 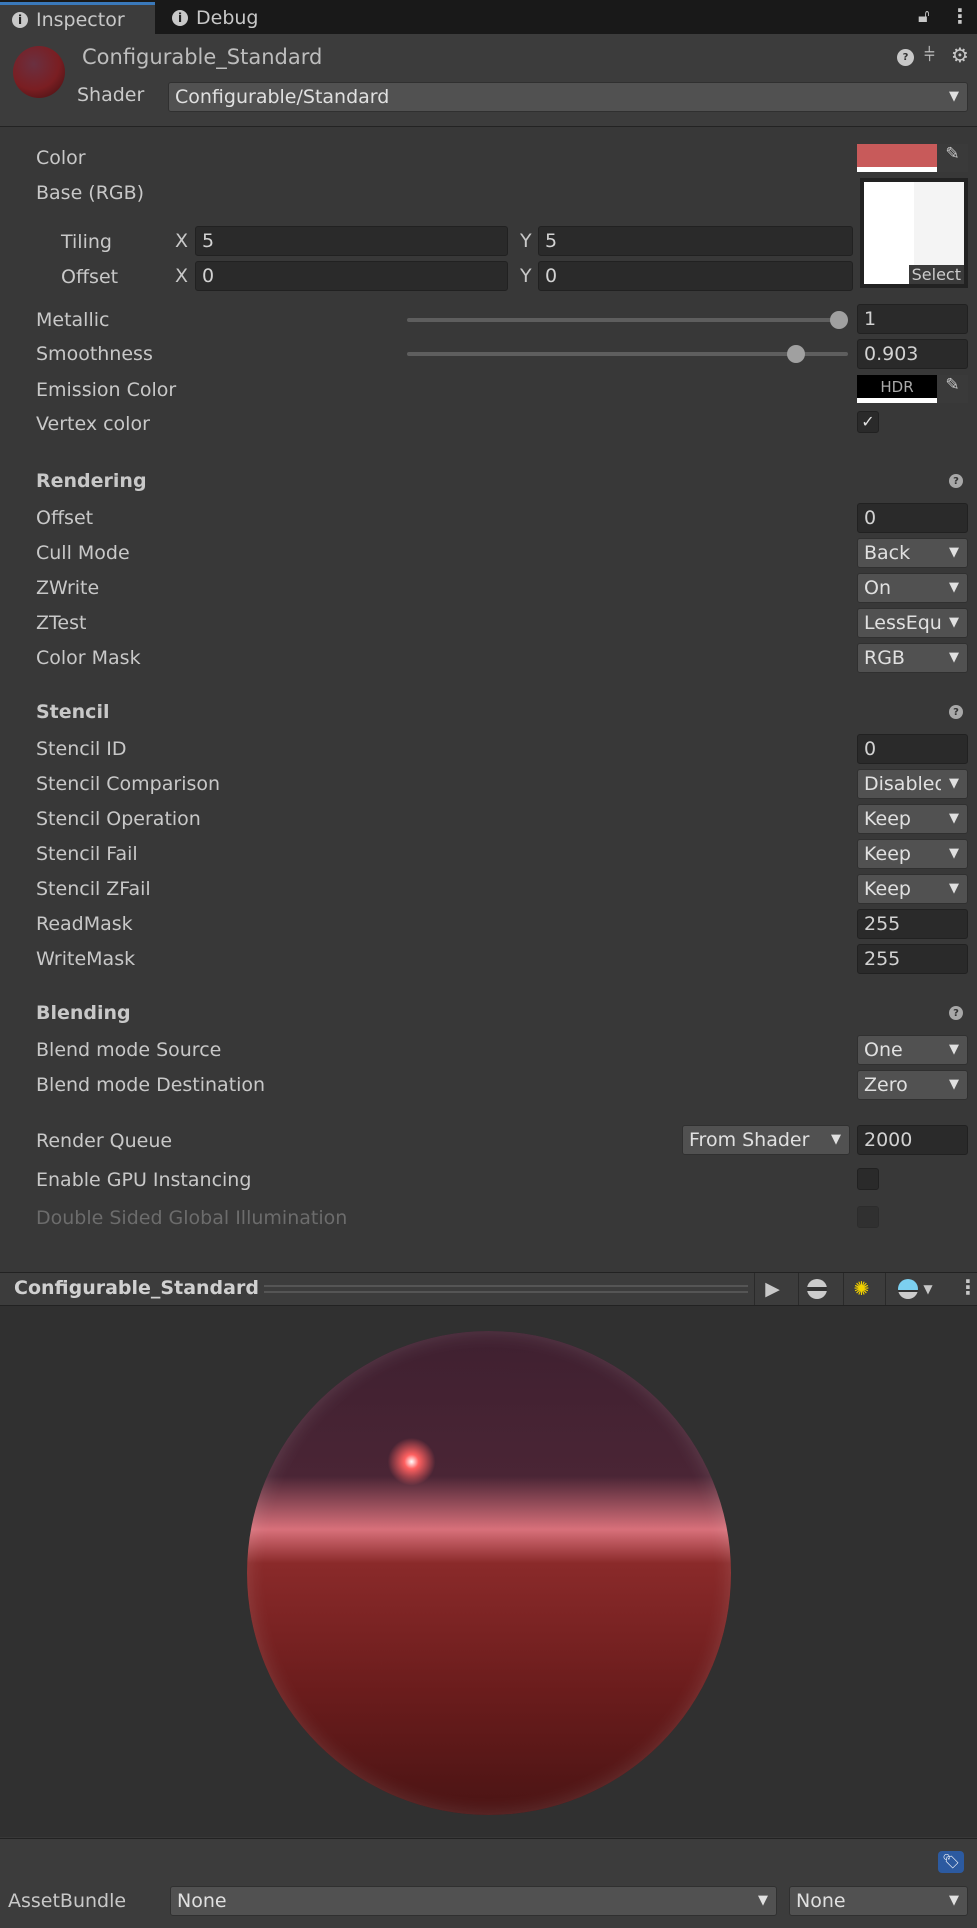 What do you see at coordinates (61, 158) in the screenshot?
I see `color-label: Color` at bounding box center [61, 158].